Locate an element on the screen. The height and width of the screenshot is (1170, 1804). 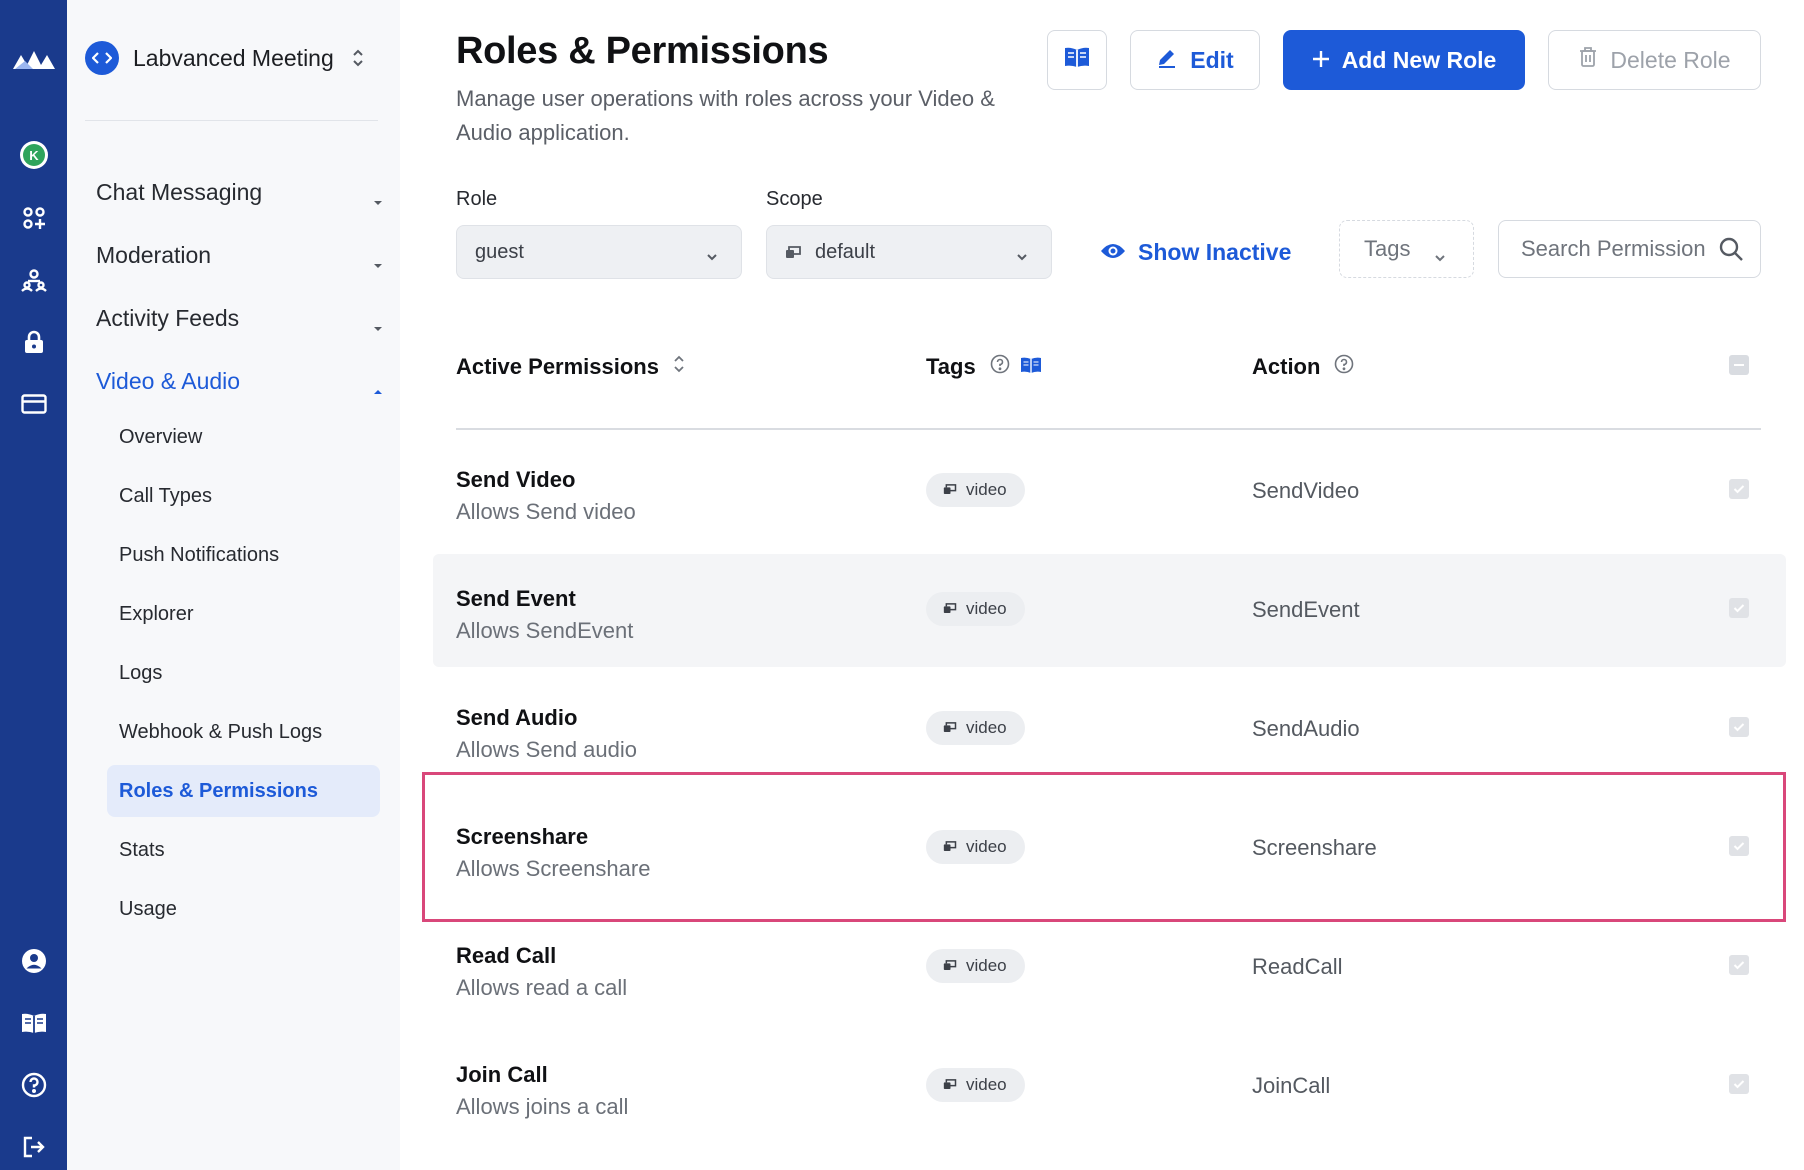
role-select: guest is located at coordinates (599, 252).